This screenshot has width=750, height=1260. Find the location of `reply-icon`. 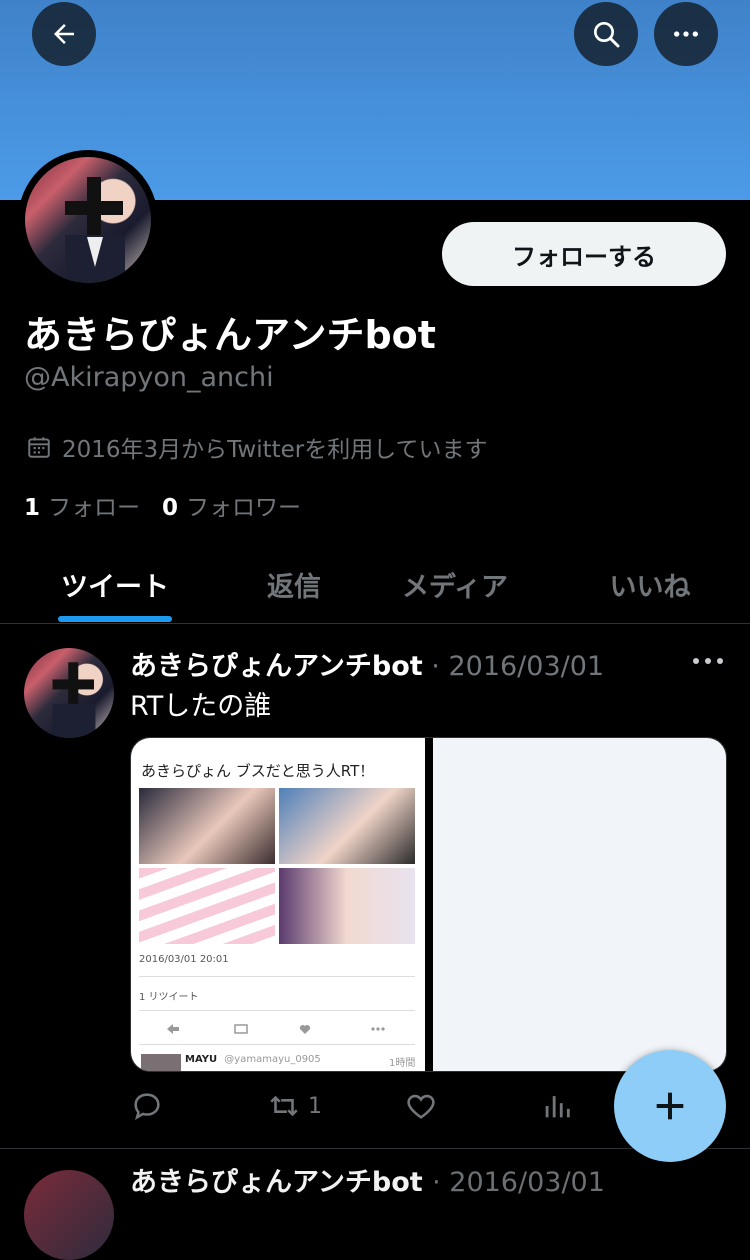

reply-icon is located at coordinates (147, 1106).